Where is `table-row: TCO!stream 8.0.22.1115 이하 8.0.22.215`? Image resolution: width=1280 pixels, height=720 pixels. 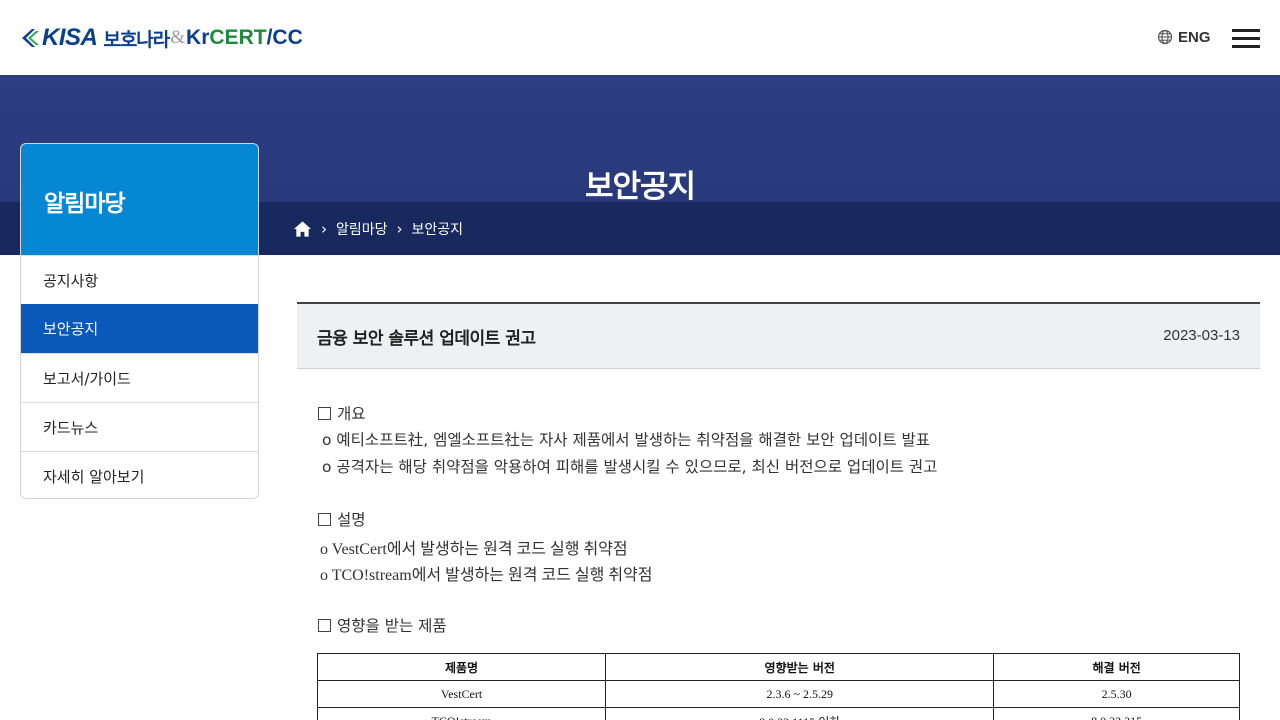 table-row: TCO!stream 8.0.22.1115 이하 8.0.22.215 is located at coordinates (778, 713).